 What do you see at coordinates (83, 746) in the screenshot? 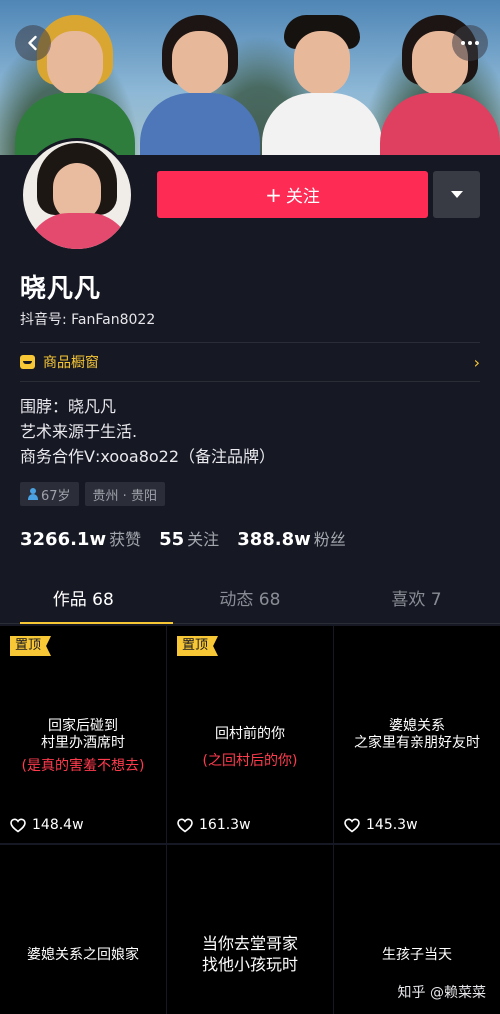
I see `video-caption: 回家后碰到 村里办酒席时 (是真的害羞不想去)` at bounding box center [83, 746].